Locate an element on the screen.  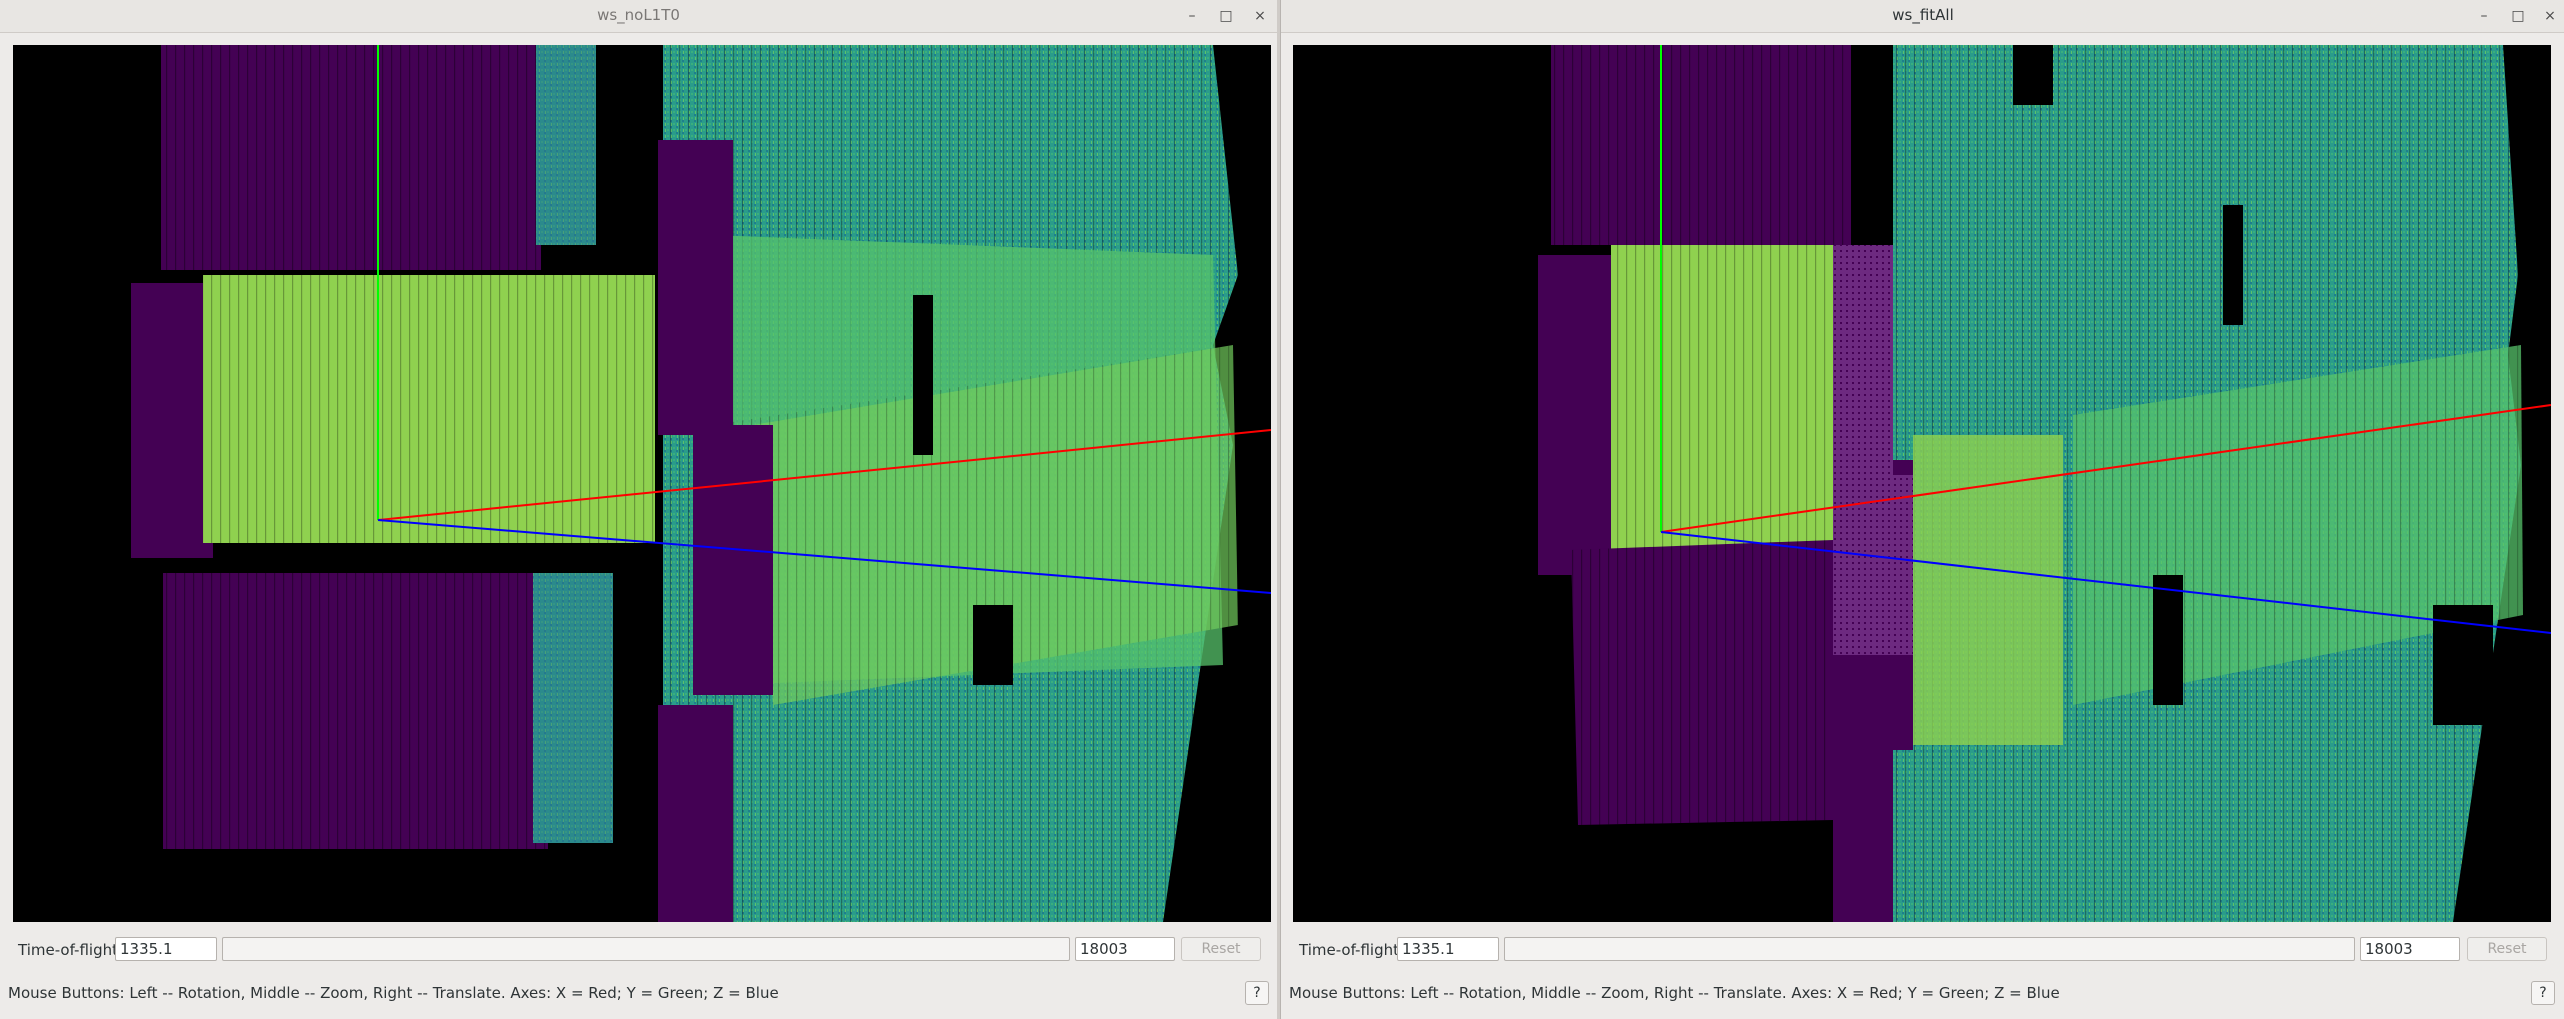
window-title: ws_fitAll is located at coordinates (1923, 15).